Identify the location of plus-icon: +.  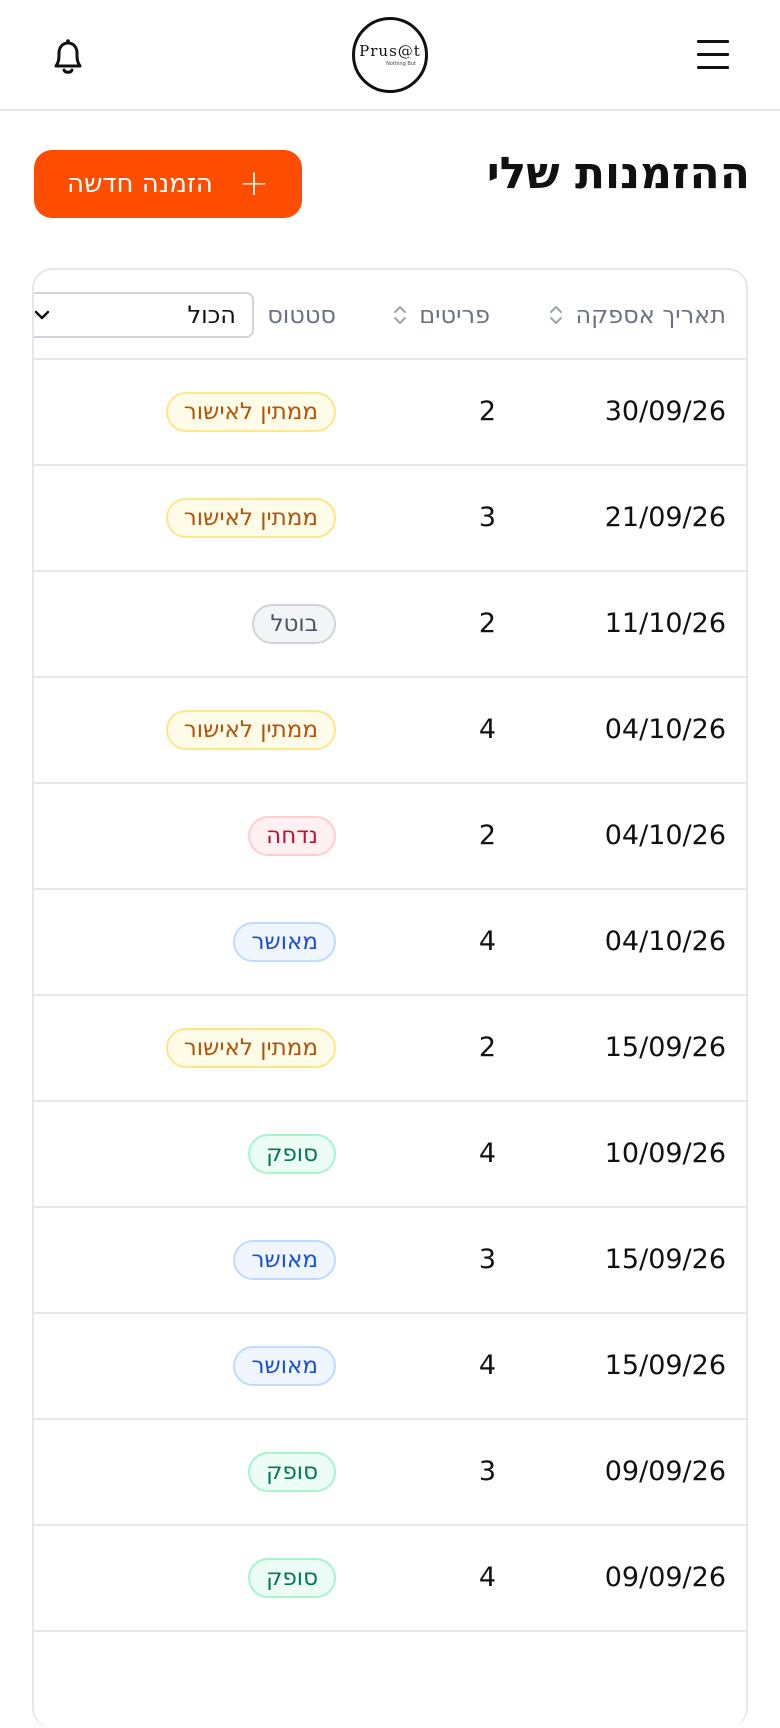
(254, 183).